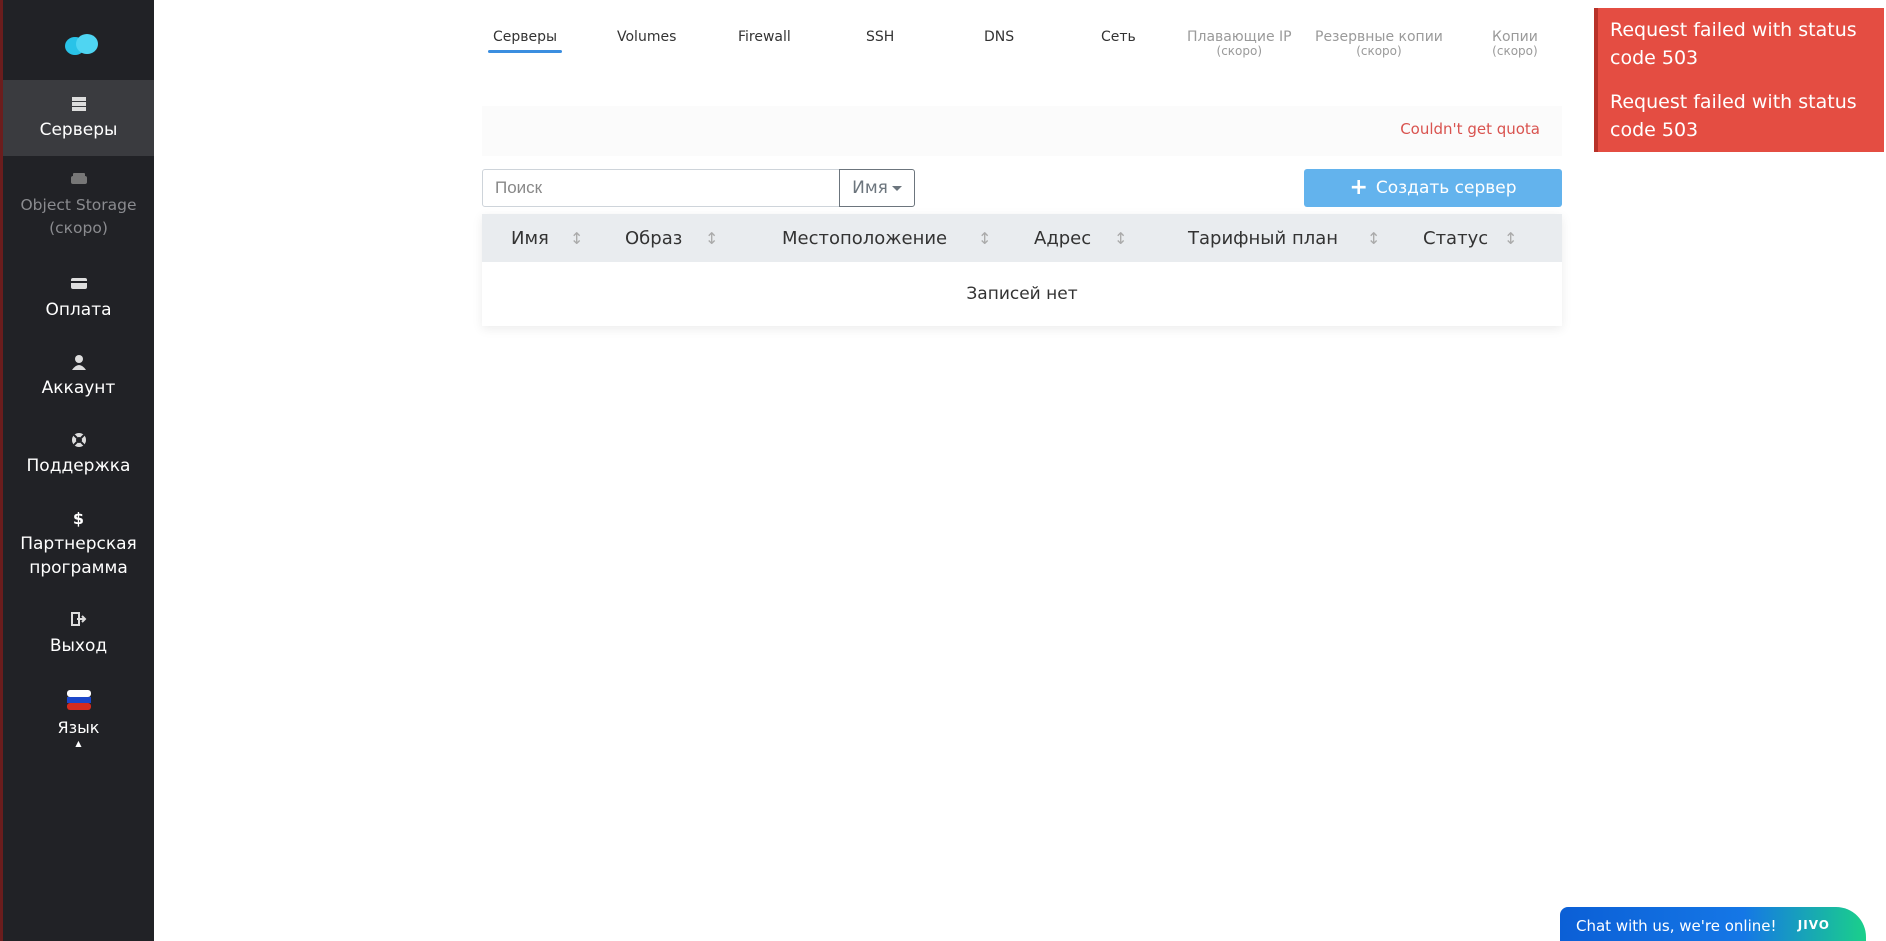  I want to click on tab-servers: Серверы, so click(525, 40).